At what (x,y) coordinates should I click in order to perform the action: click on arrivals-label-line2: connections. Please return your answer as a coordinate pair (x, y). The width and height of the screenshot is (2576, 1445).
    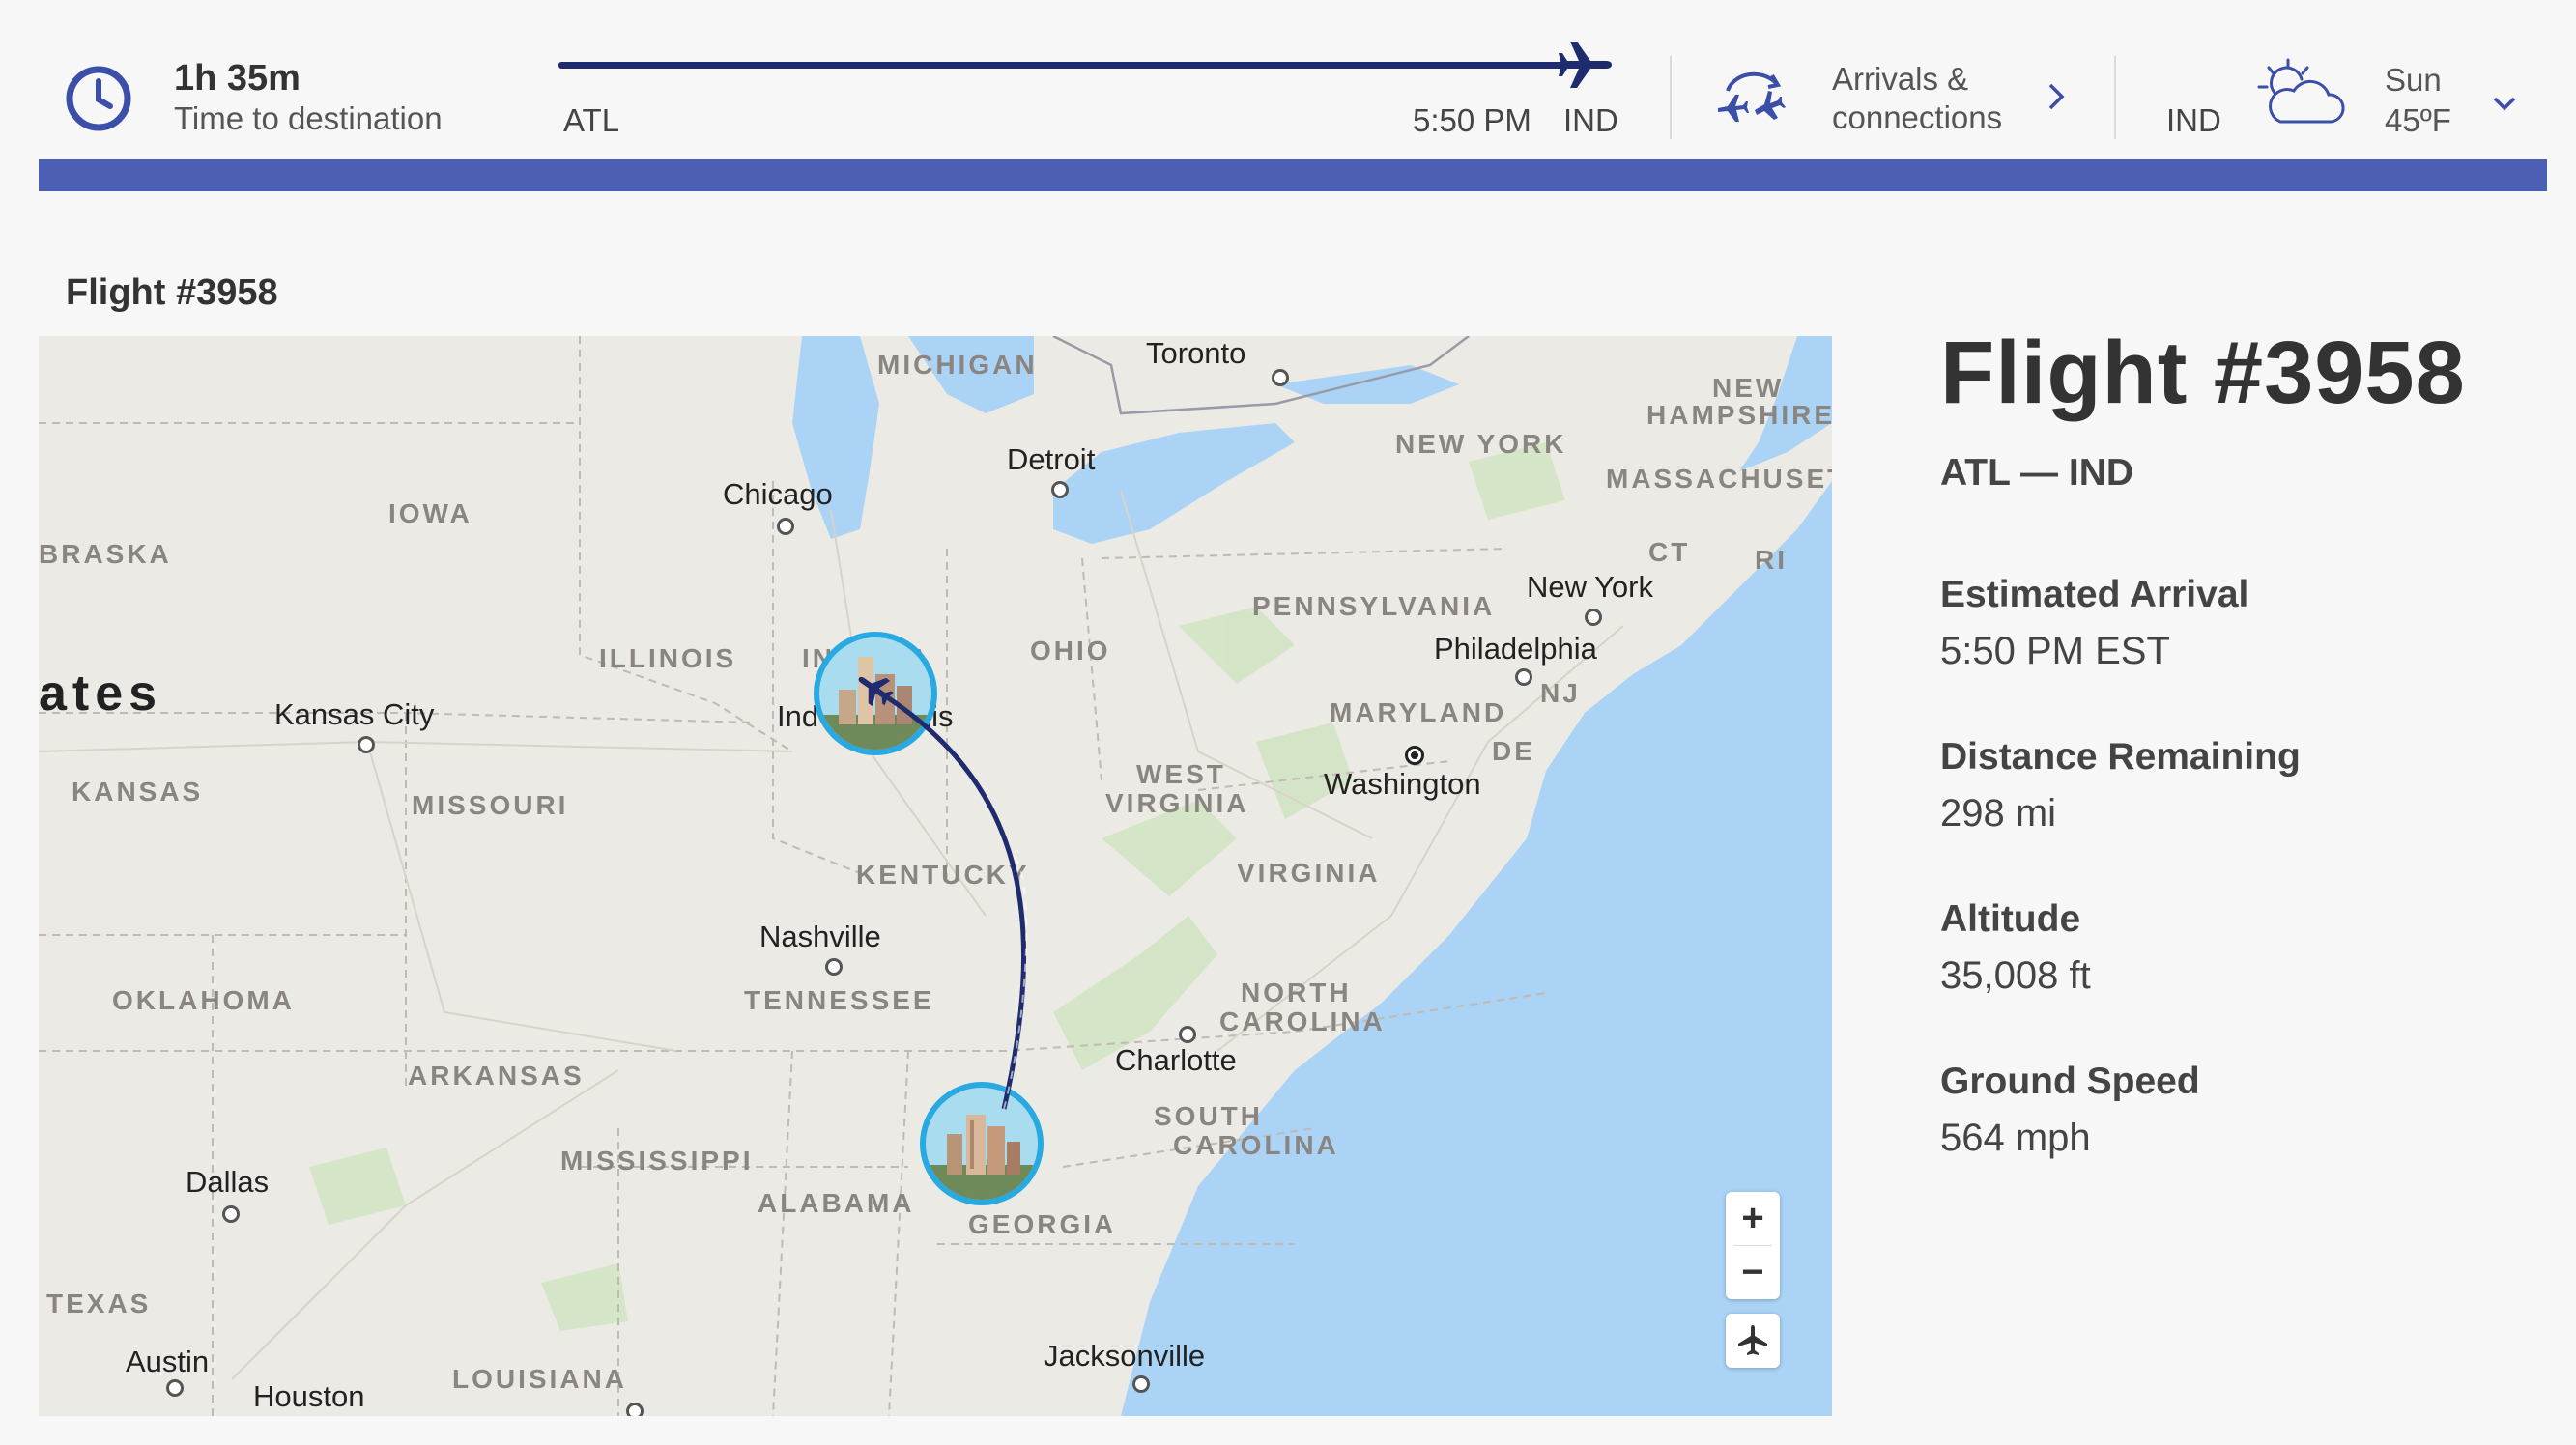
    Looking at the image, I should click on (1918, 117).